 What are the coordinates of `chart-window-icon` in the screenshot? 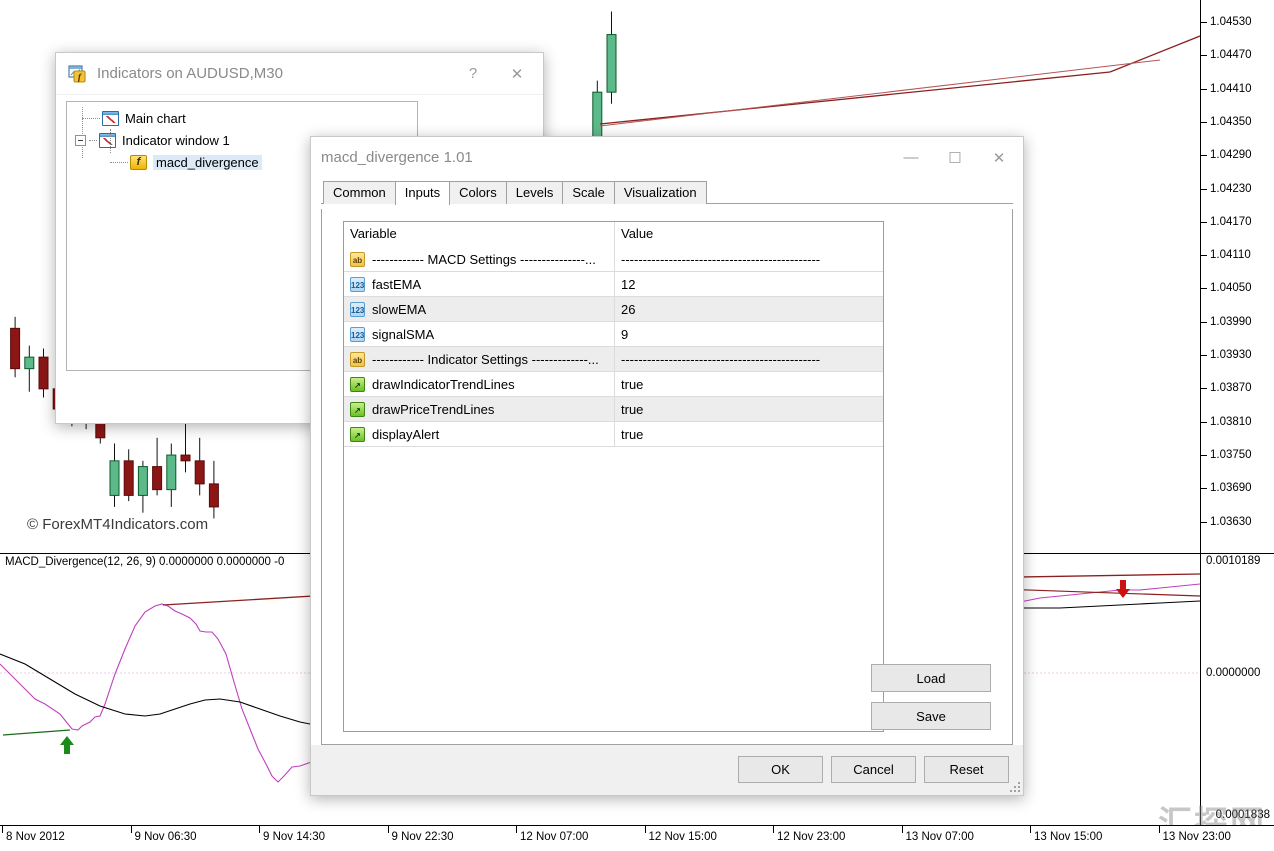 It's located at (107, 140).